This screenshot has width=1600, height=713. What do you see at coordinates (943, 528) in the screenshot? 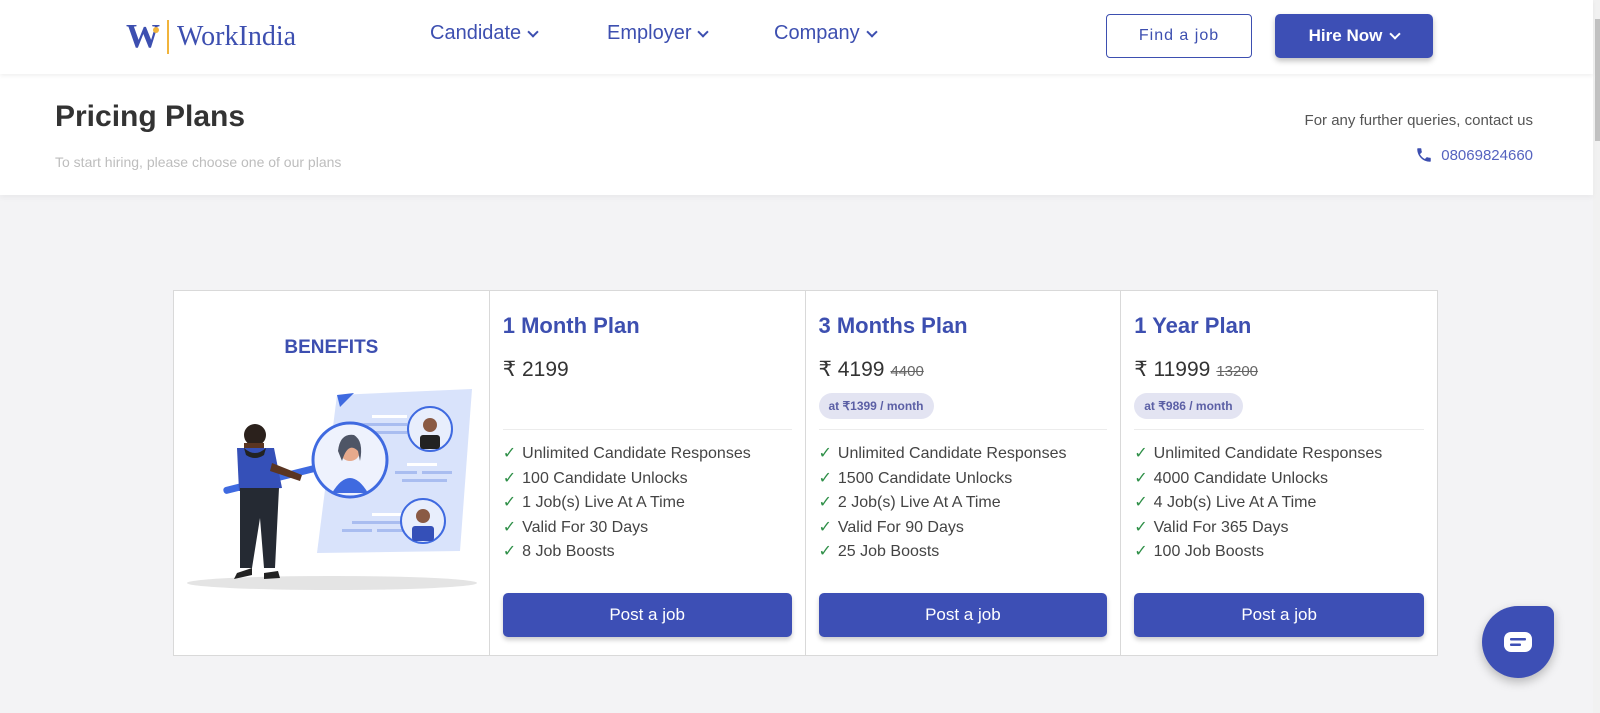
I see `feature-item: ✓ Valid For 90 Days` at bounding box center [943, 528].